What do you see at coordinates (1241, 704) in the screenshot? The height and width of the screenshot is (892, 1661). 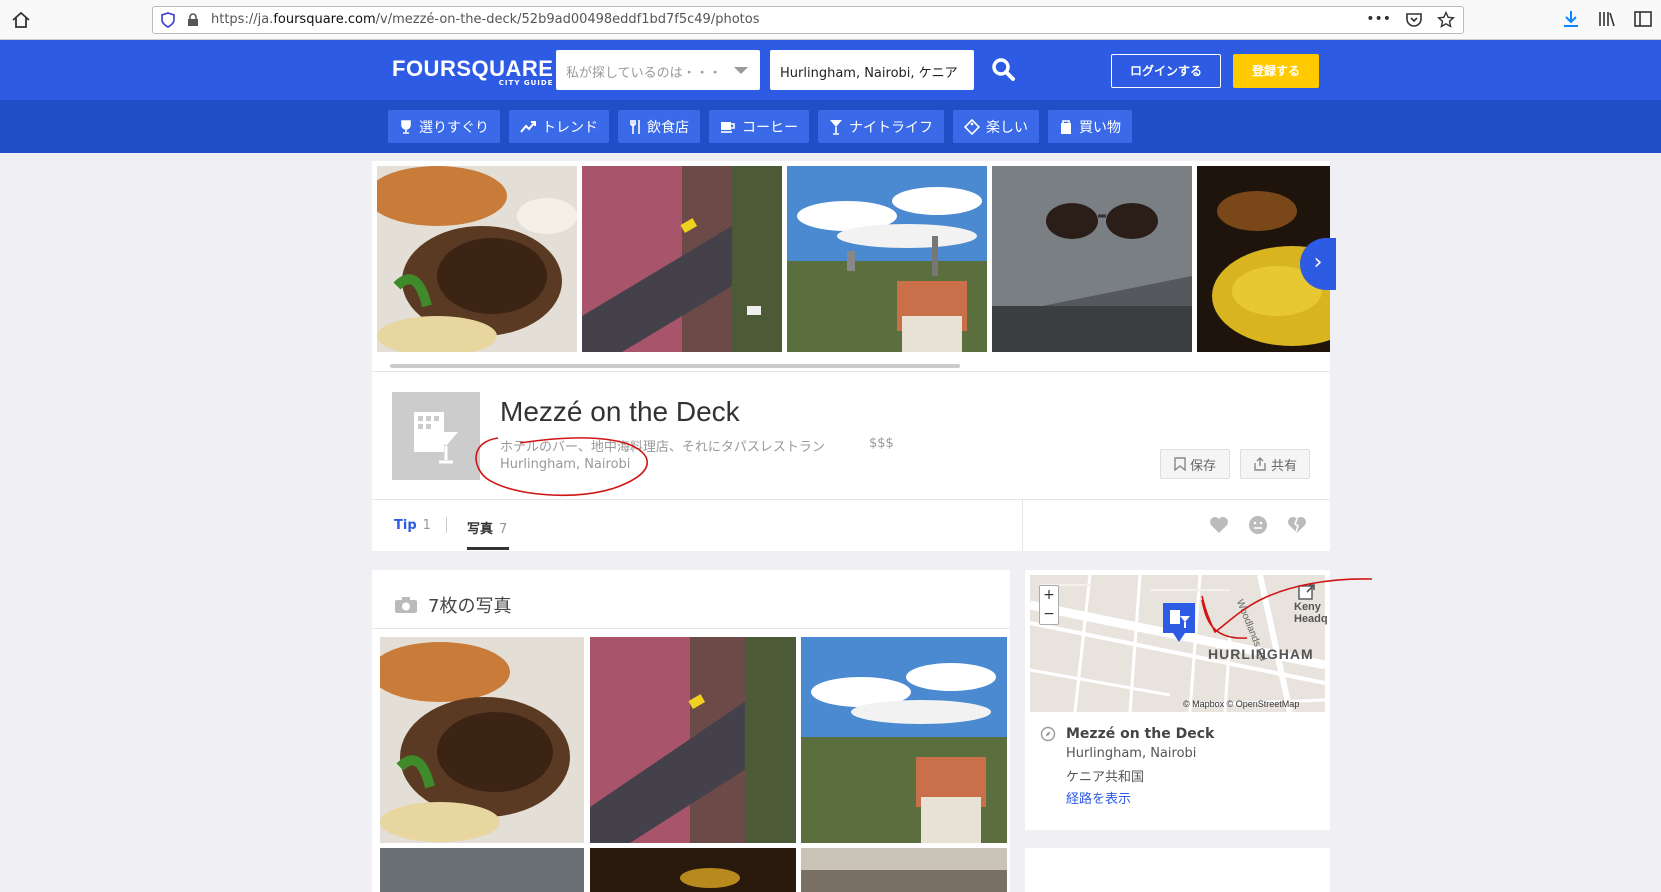 I see `map-attribution: © Mapbox © OpenStreetMap` at bounding box center [1241, 704].